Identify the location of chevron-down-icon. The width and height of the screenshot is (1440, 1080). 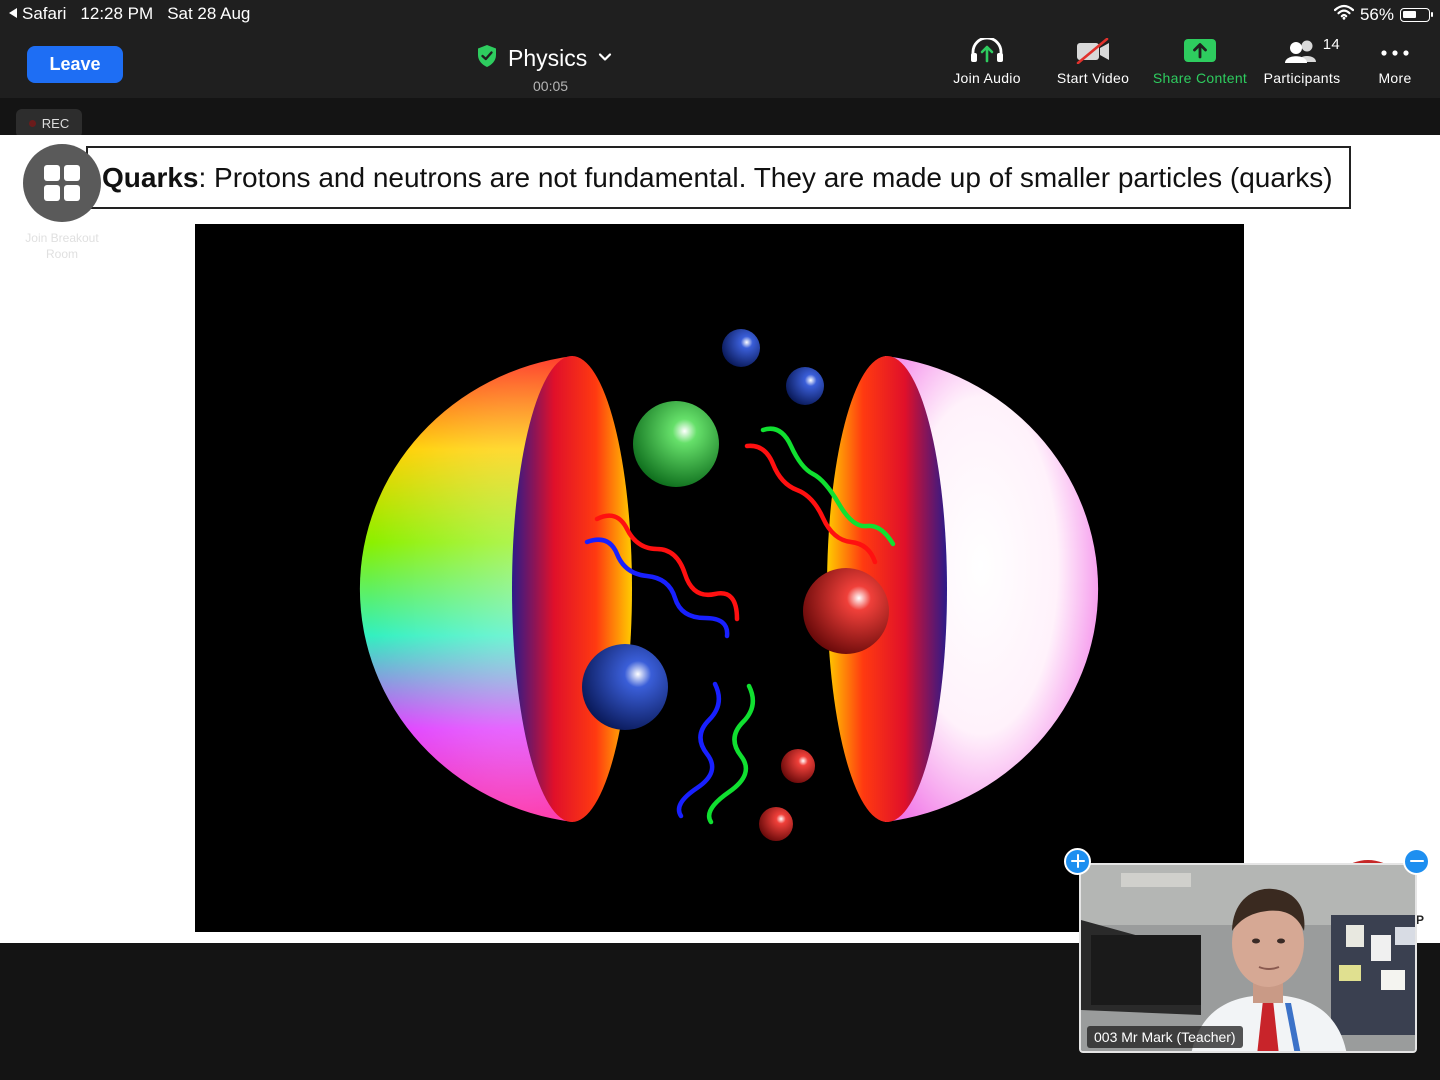
(605, 59).